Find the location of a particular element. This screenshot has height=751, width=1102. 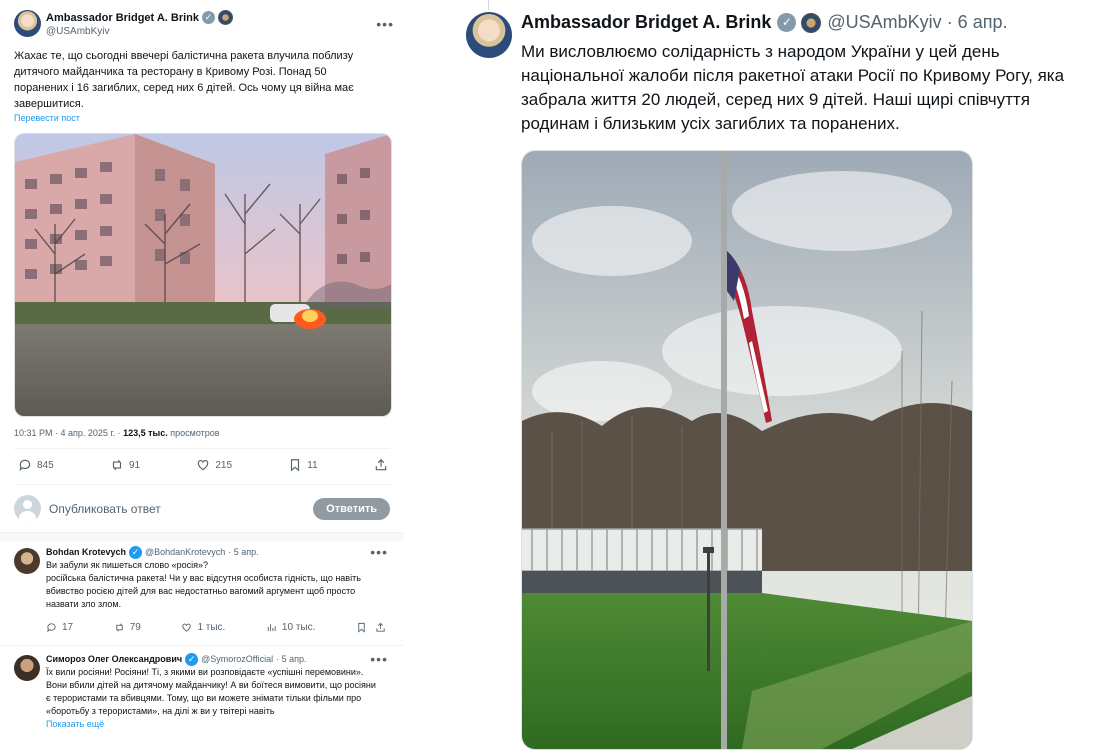

translate-link: Перевести пост is located at coordinates (47, 118).